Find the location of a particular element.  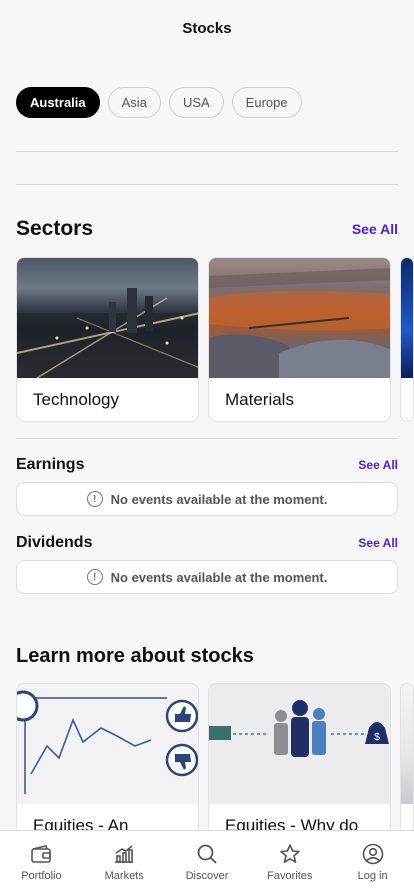

sector-card-materials: Materials is located at coordinates (299, 339).